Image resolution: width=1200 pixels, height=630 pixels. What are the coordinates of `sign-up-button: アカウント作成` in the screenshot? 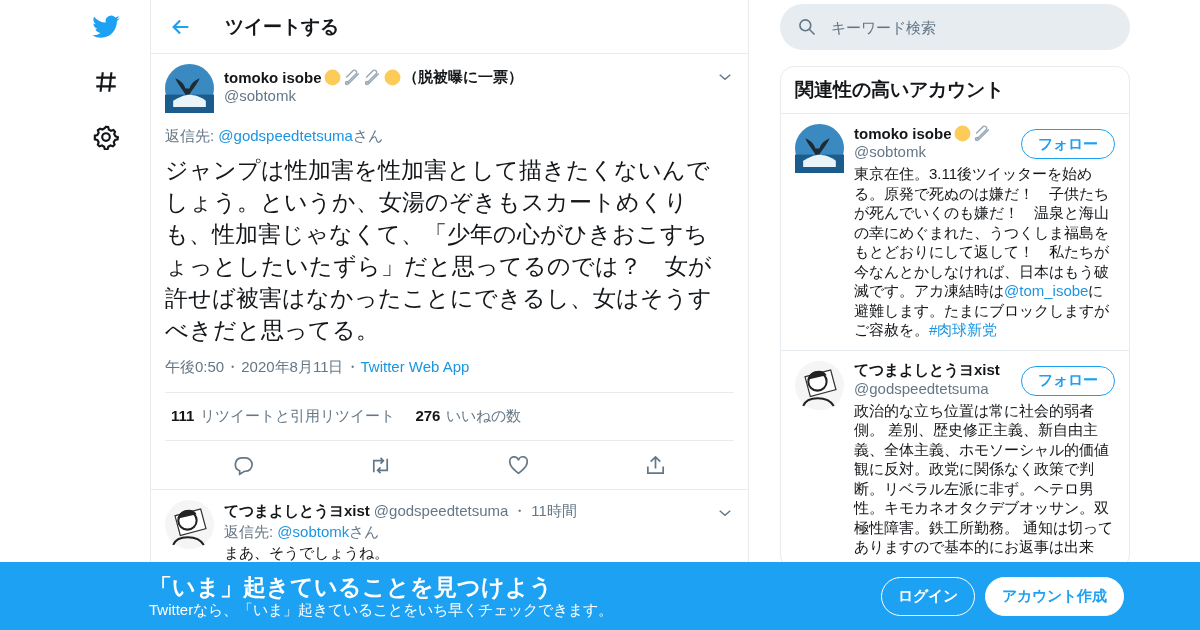 It's located at (1054, 596).